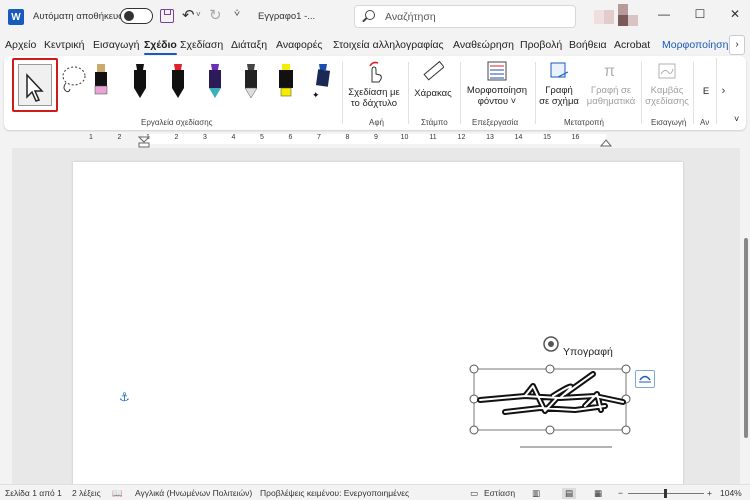 Image resolution: width=750 pixels, height=500 pixels. Describe the element at coordinates (81, 16) in the screenshot. I see `autosave-label: Αυτόματη αποθήκευση` at that location.